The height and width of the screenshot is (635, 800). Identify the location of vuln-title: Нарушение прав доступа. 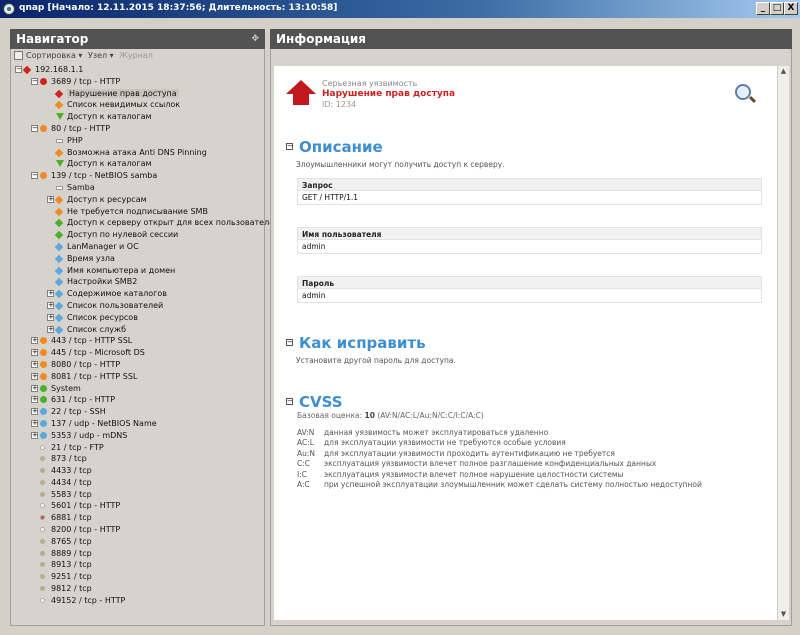
(389, 94).